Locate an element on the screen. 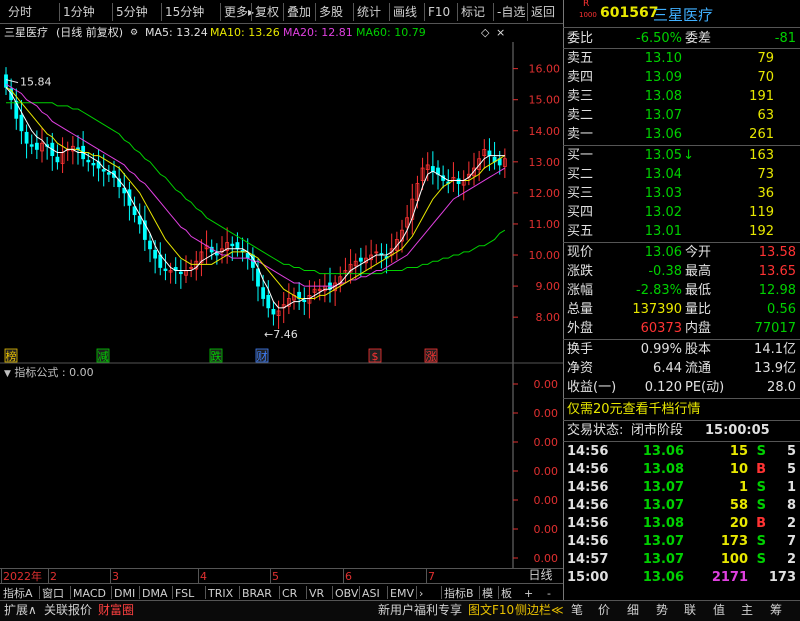  toolbar-btn-0: 分时 is located at coordinates (20, 12).